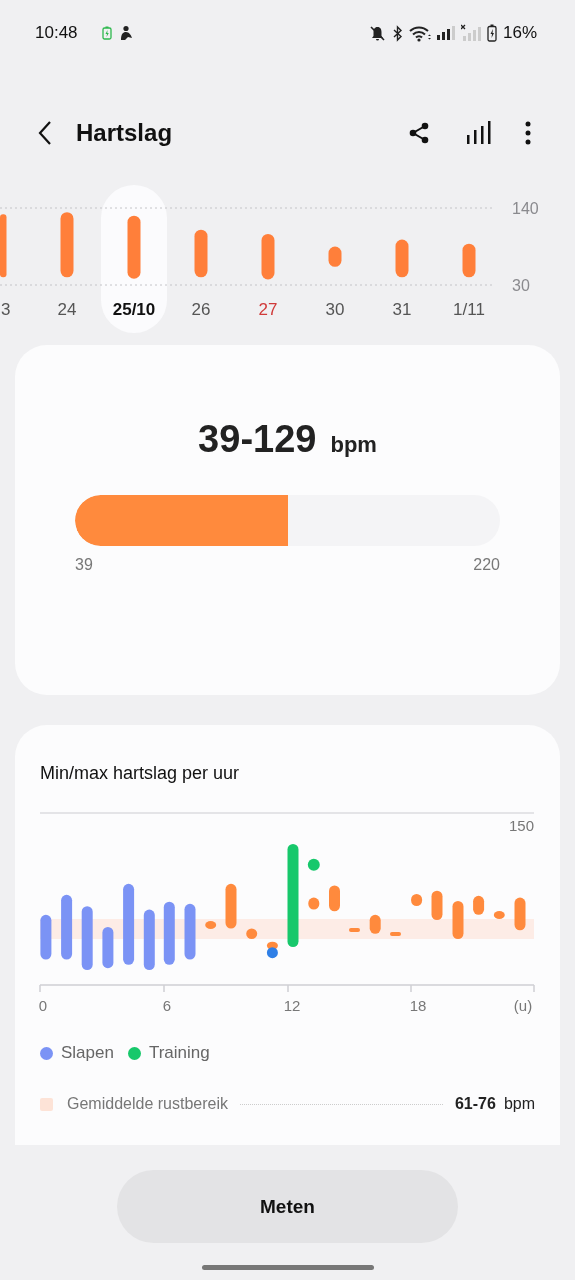 The image size is (575, 1280). Describe the element at coordinates (525, 208) in the screenshot. I see `y-axis-label: 140` at that location.